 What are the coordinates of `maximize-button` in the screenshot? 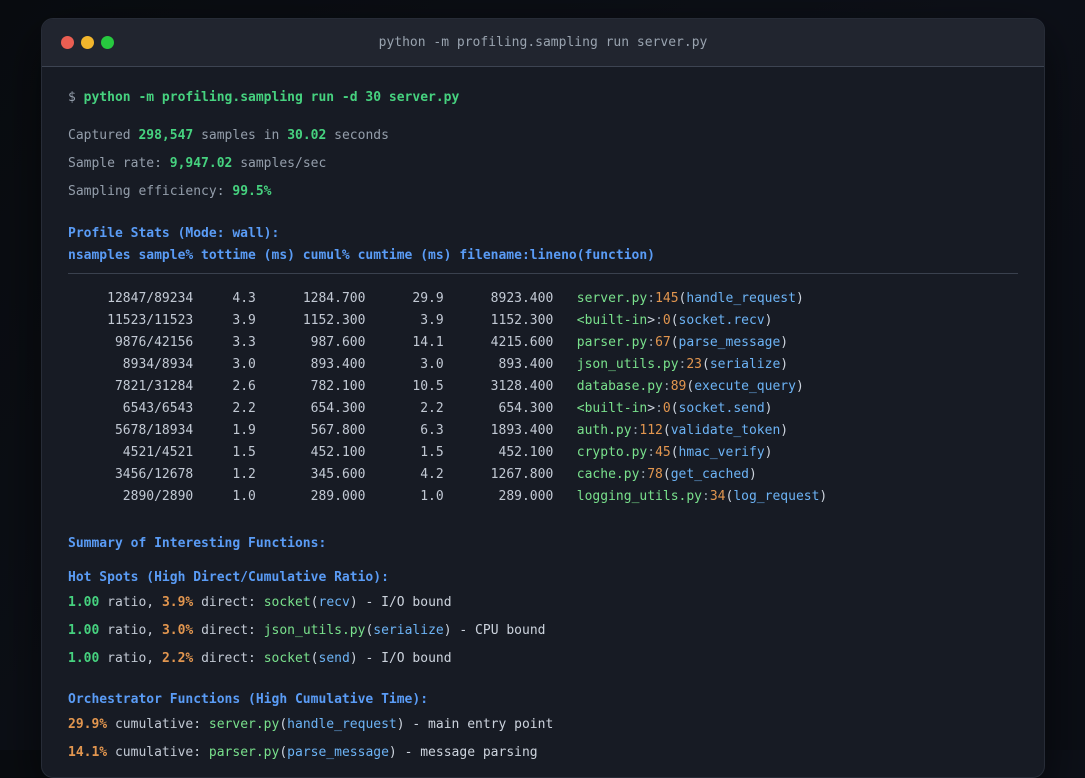 It's located at (107, 42).